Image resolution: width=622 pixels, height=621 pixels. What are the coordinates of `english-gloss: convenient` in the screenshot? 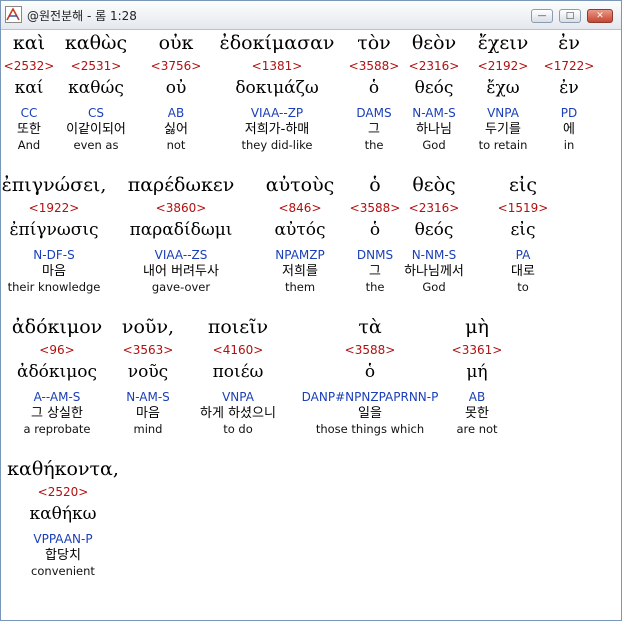 It's located at (63, 571).